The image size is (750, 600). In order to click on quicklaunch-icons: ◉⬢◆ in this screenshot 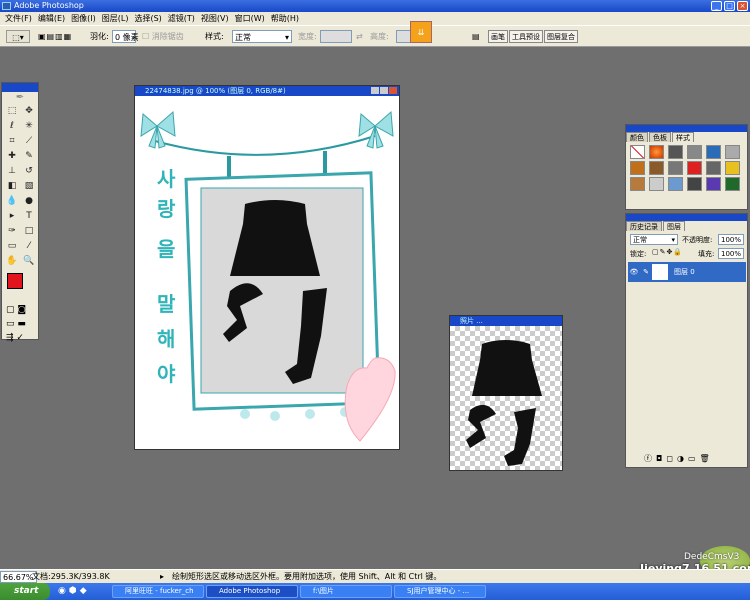, I will do `click(74, 591)`.